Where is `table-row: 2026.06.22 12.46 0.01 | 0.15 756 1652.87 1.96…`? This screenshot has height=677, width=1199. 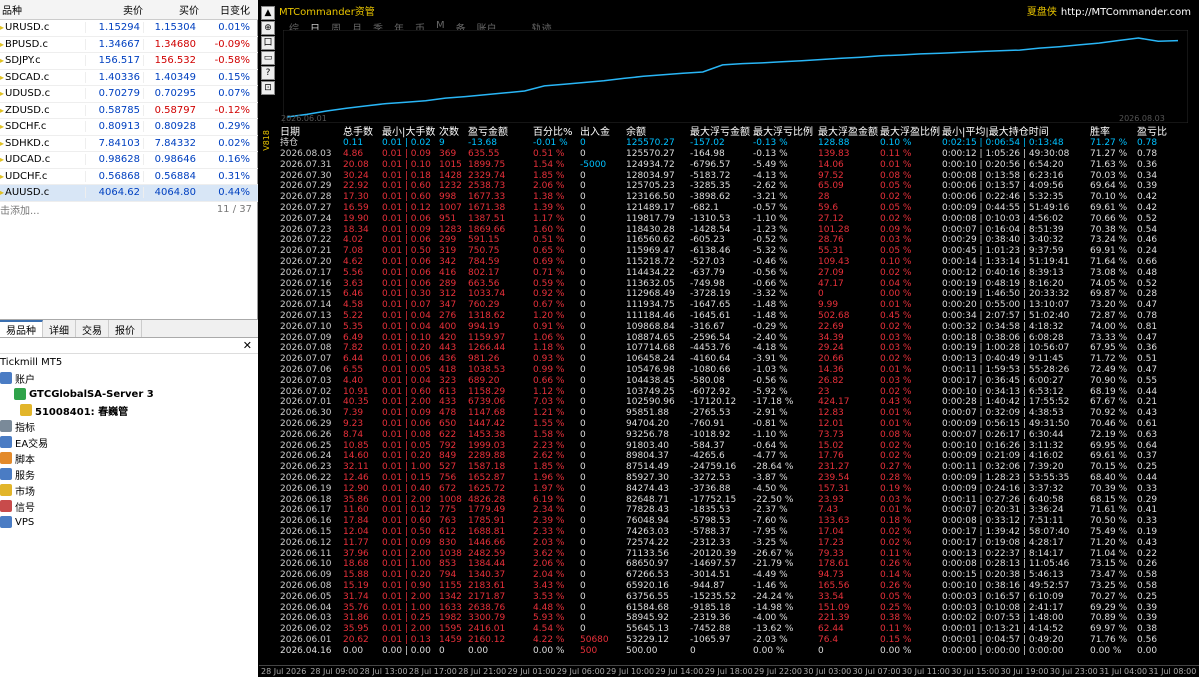
table-row: 2026.06.22 12.46 0.01 | 0.15 756 1652.87 1.96… is located at coordinates (737, 478).